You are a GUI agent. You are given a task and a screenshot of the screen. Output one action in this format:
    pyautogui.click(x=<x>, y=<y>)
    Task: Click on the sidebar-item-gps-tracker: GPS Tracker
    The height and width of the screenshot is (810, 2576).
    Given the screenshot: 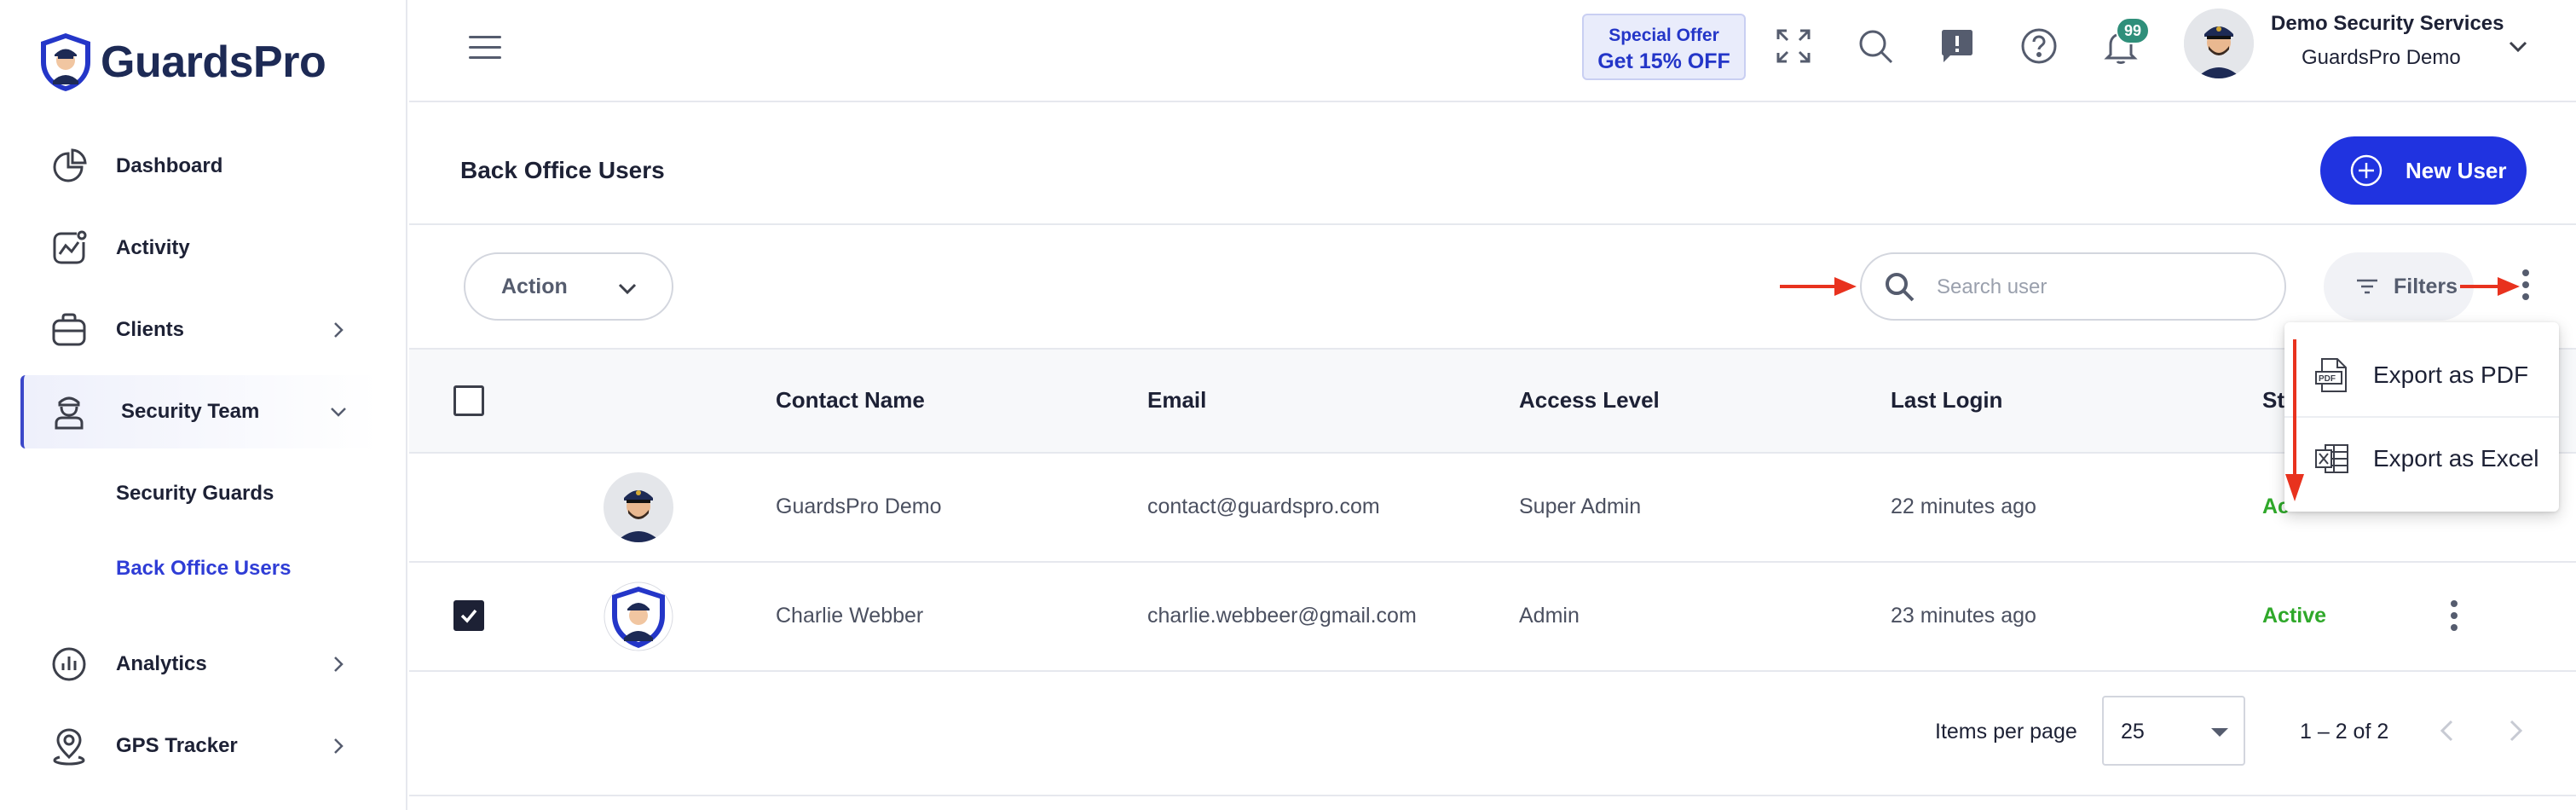 What is the action you would take?
    pyautogui.click(x=199, y=746)
    